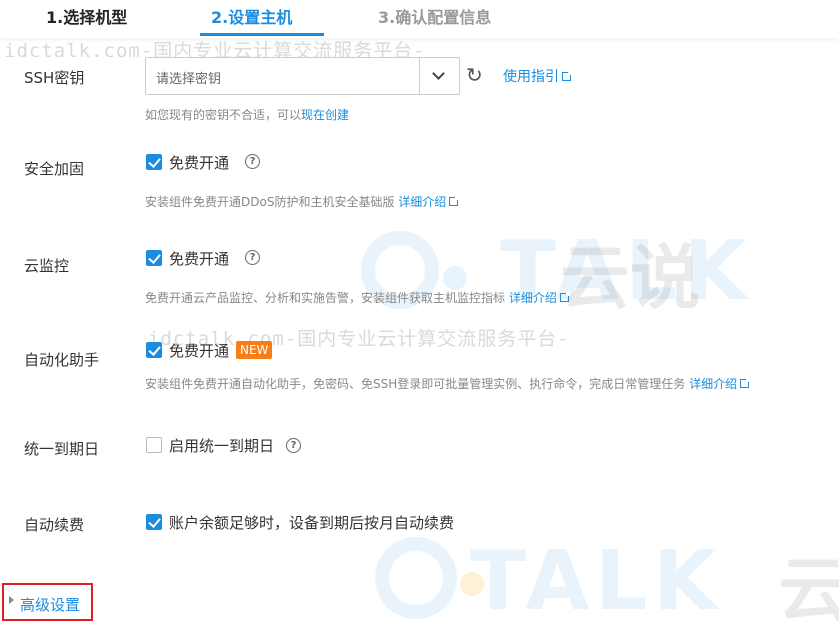 The width and height of the screenshot is (839, 635). I want to click on usage-guide-link: 使用指引, so click(537, 76).